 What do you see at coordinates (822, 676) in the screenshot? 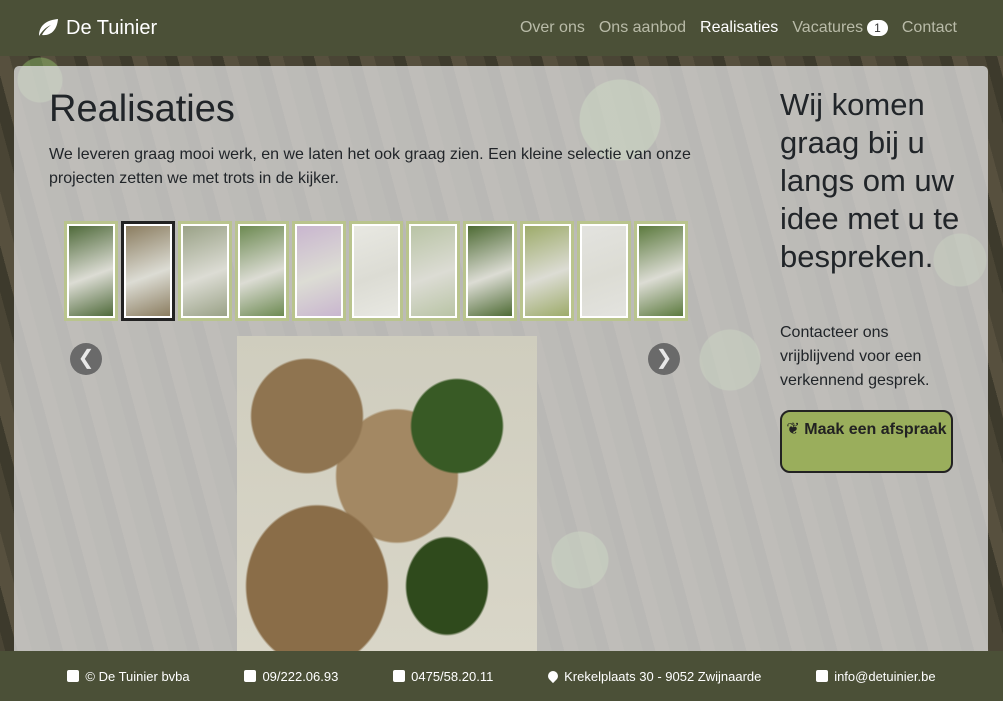
I see `envelope-icon` at bounding box center [822, 676].